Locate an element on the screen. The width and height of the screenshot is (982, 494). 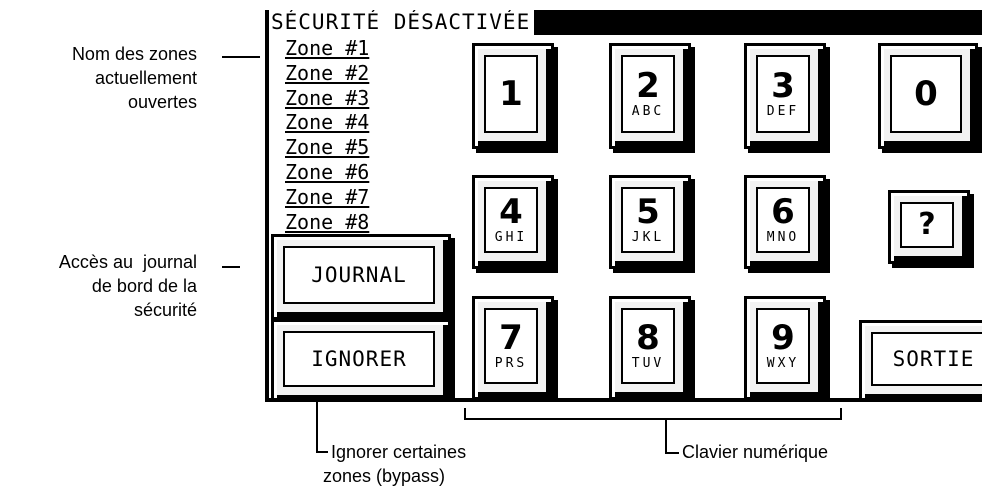
ignore-callout-line1: Ignorer certaines is located at coordinates (399, 452).